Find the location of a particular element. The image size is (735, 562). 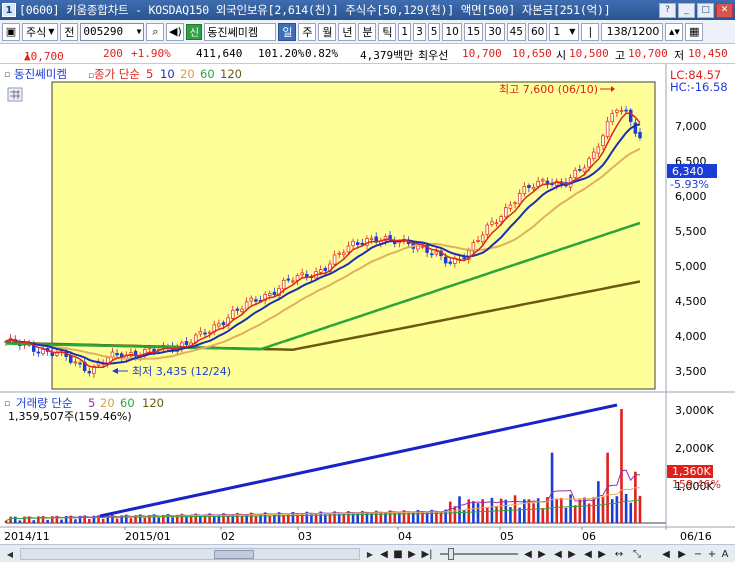

diagonal-icon: ⤡ is located at coordinates (637, 554).